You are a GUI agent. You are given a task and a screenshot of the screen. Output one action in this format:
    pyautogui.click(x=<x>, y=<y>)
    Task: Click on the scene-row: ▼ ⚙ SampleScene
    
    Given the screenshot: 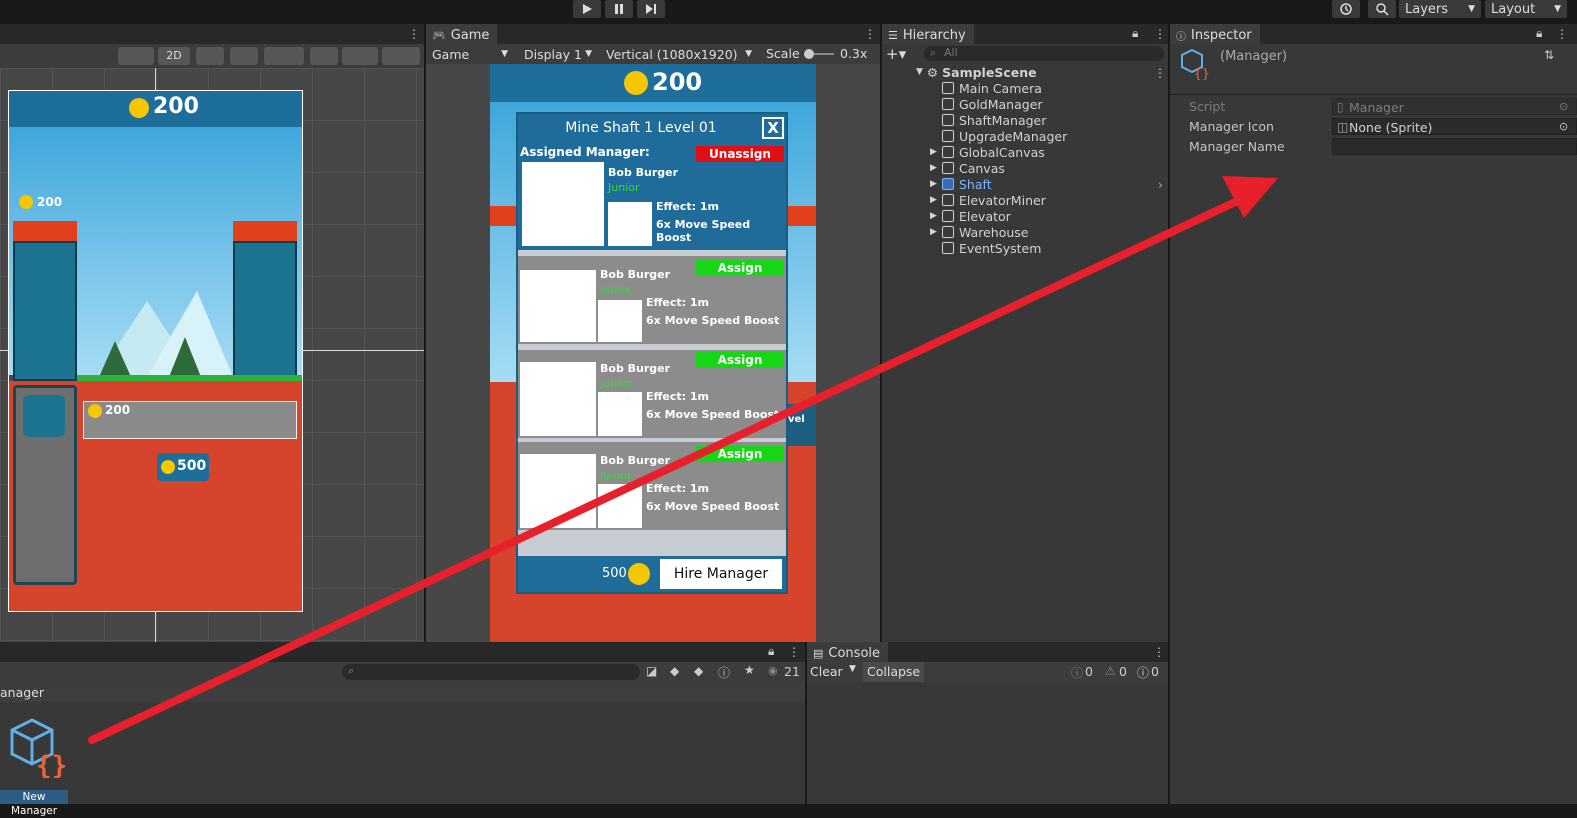 What is the action you would take?
    pyautogui.click(x=1025, y=72)
    